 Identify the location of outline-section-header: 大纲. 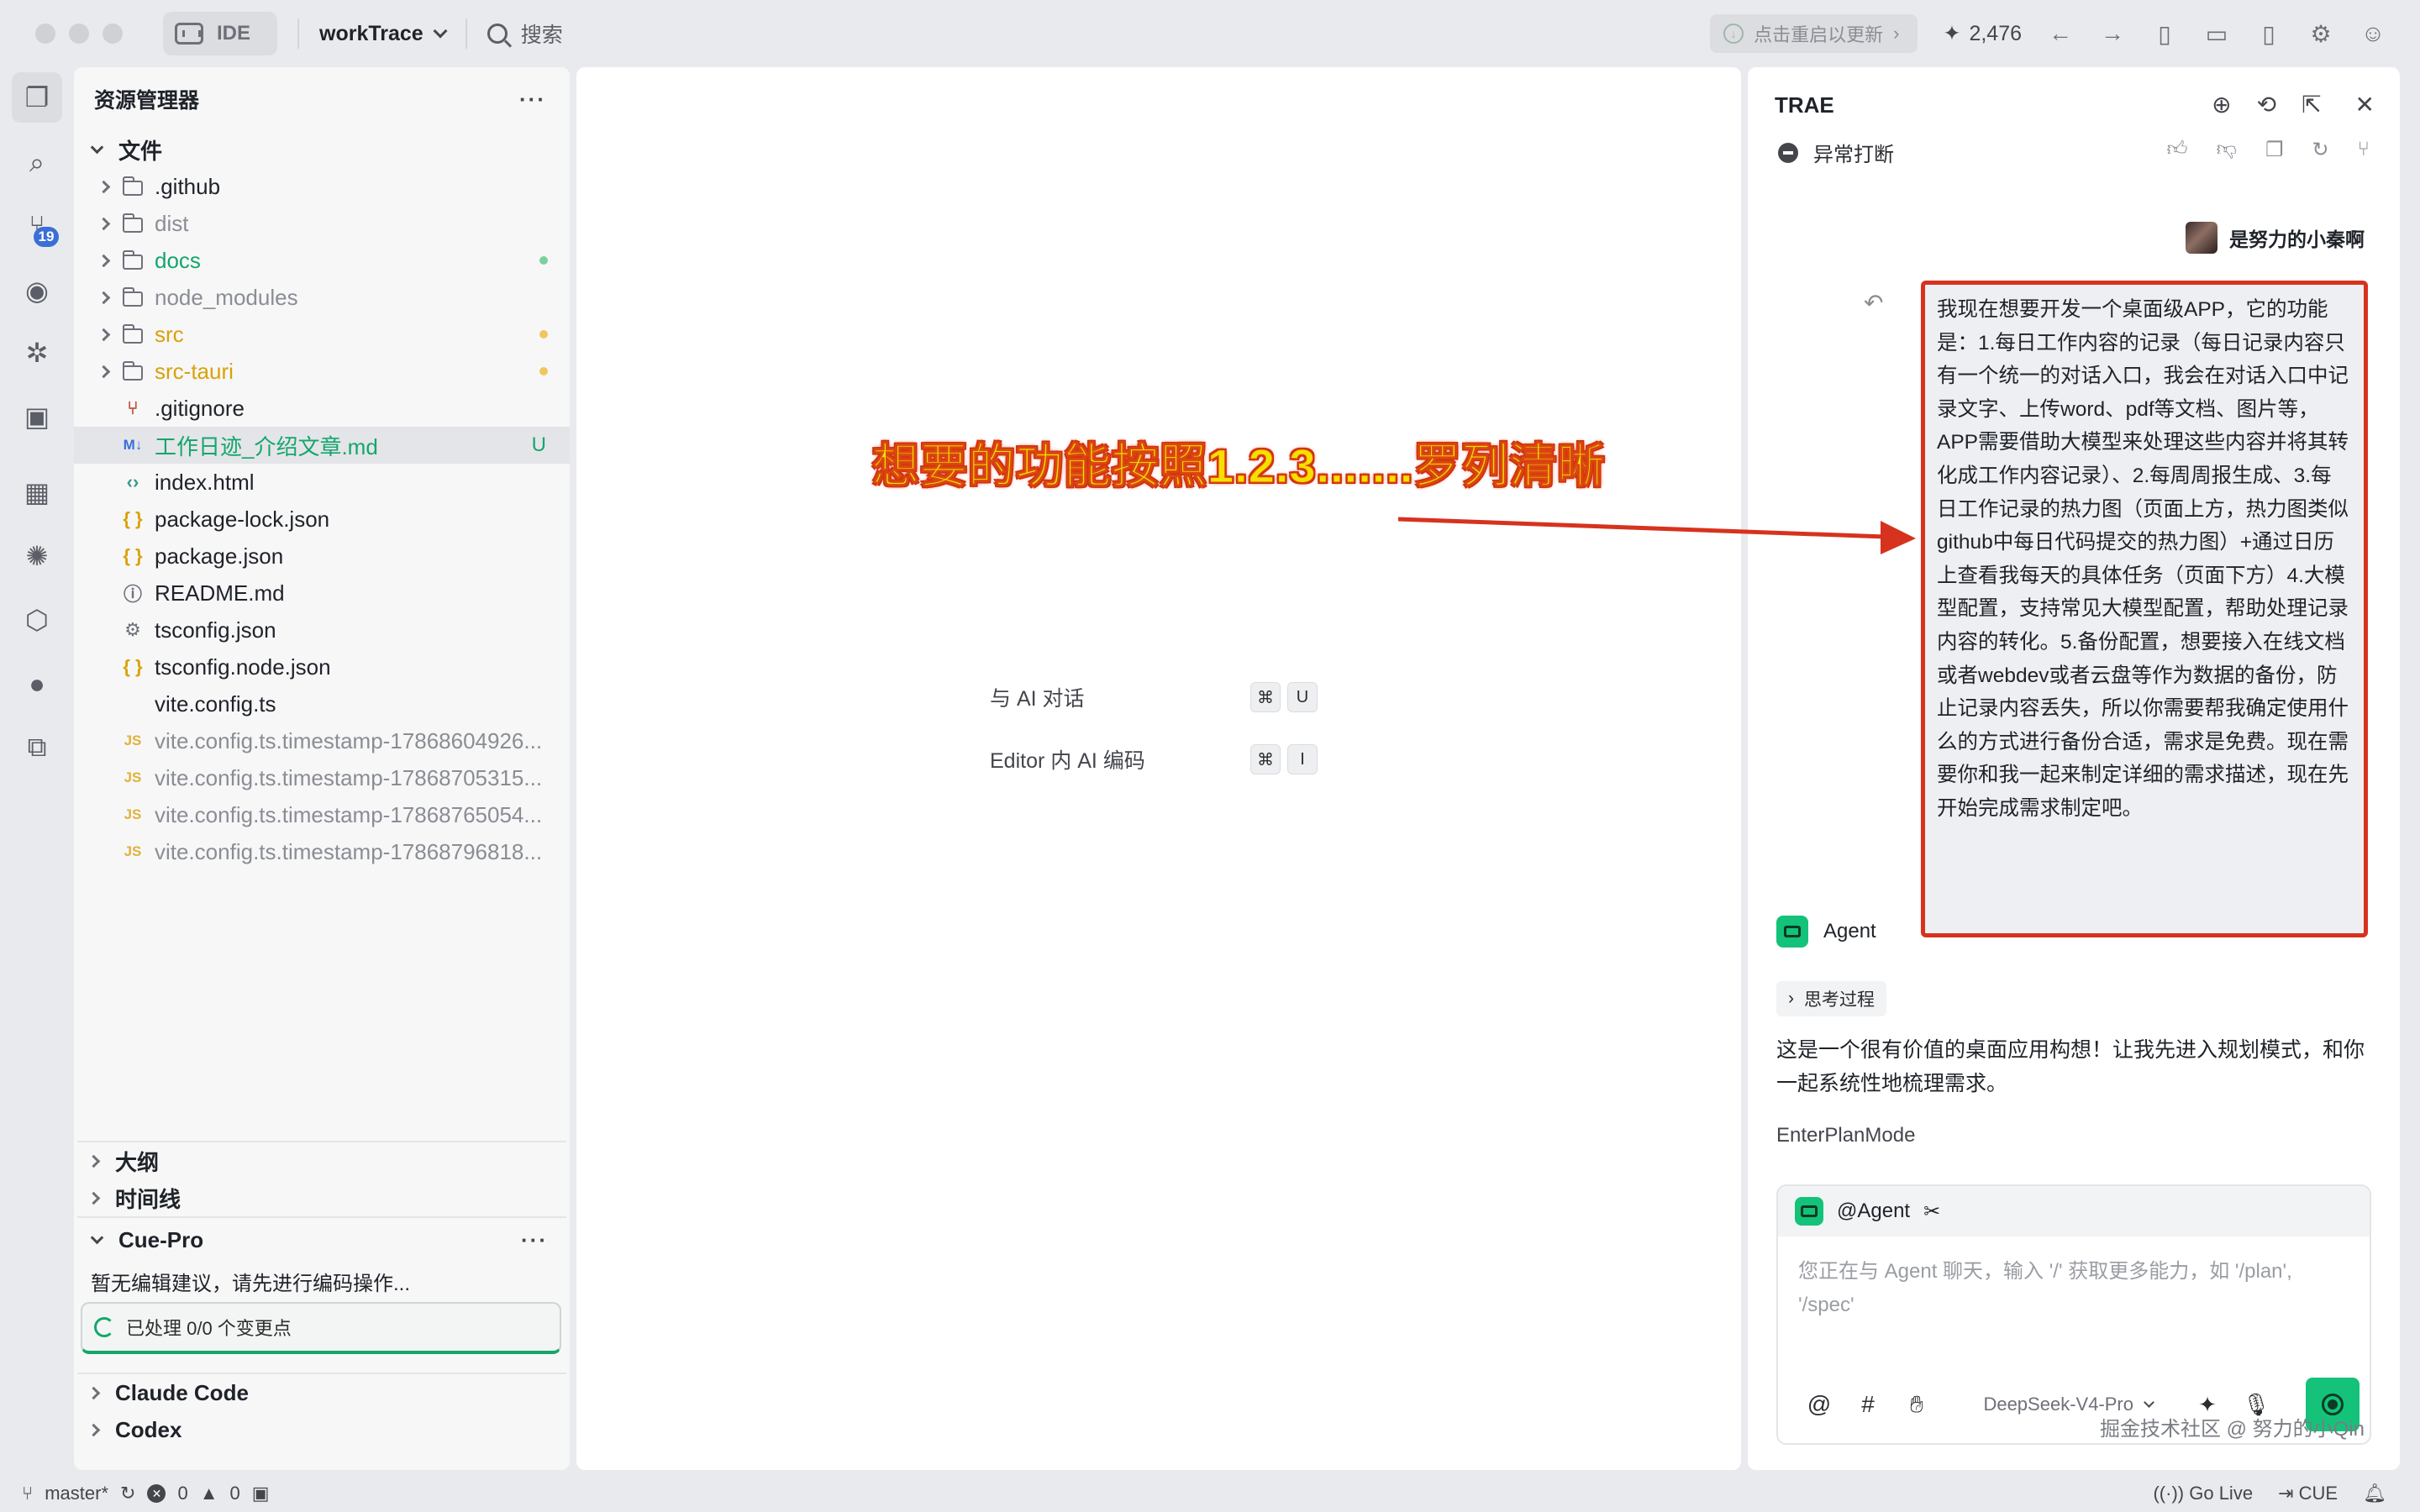
(322, 1160).